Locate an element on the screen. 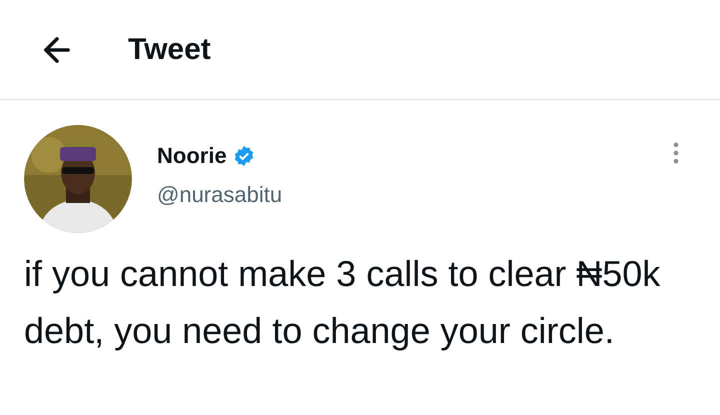  page-title: Tweet is located at coordinates (169, 50).